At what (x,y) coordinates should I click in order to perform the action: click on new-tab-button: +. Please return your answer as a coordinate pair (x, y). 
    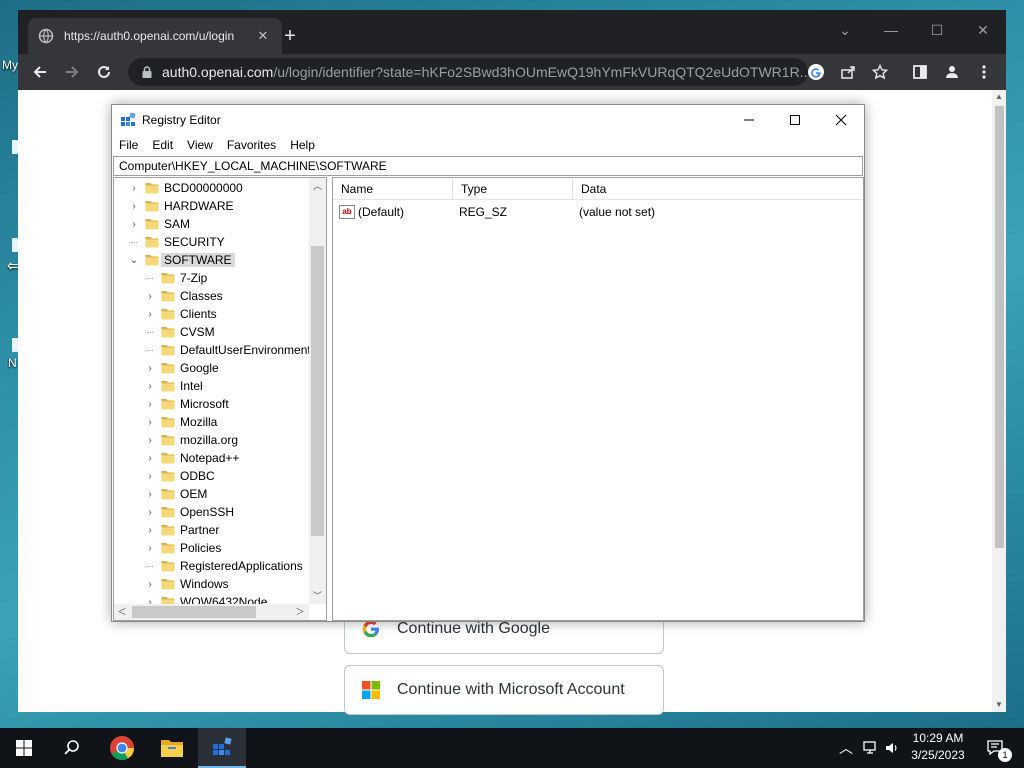
    Looking at the image, I should click on (290, 36).